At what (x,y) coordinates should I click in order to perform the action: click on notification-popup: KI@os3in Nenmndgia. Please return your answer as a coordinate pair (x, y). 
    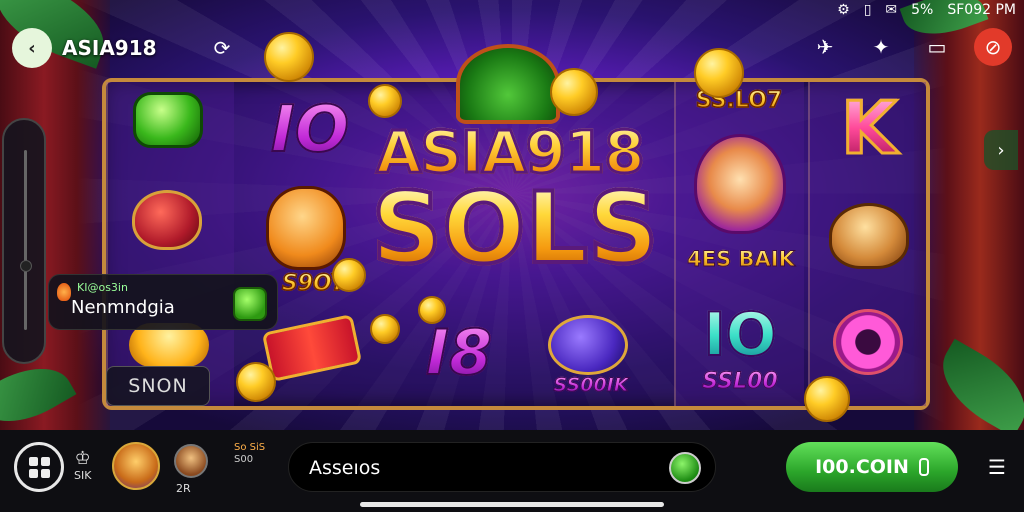
    Looking at the image, I should click on (163, 302).